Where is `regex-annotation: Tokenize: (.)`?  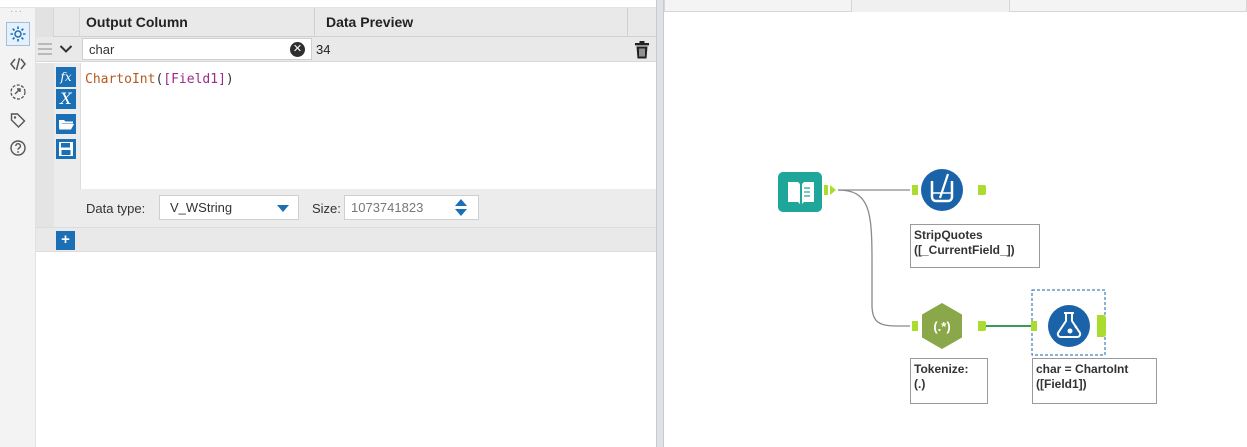 regex-annotation: Tokenize: (.) is located at coordinates (949, 381).